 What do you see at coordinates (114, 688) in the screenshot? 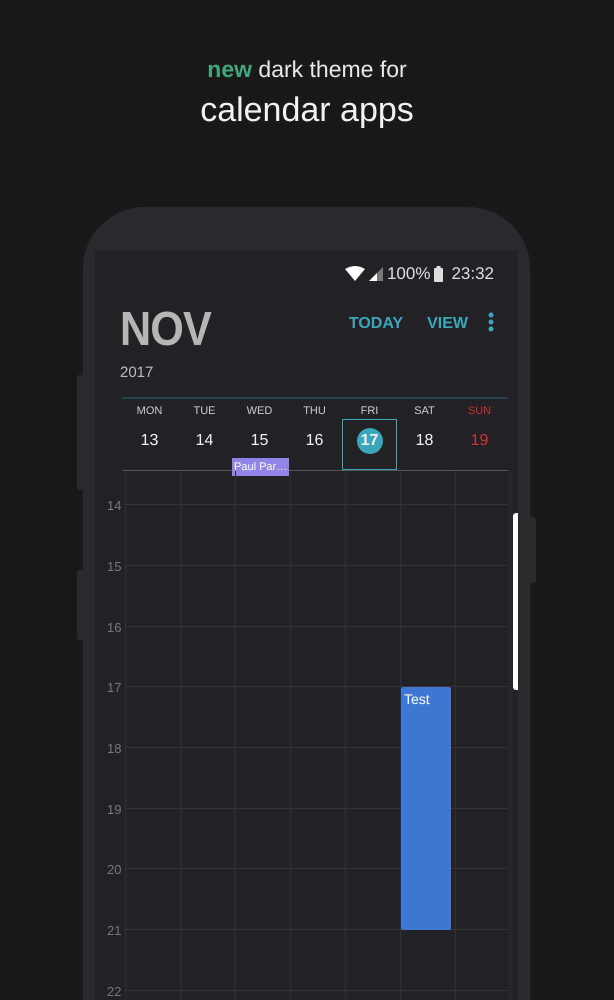
I see `hour-label: 17` at bounding box center [114, 688].